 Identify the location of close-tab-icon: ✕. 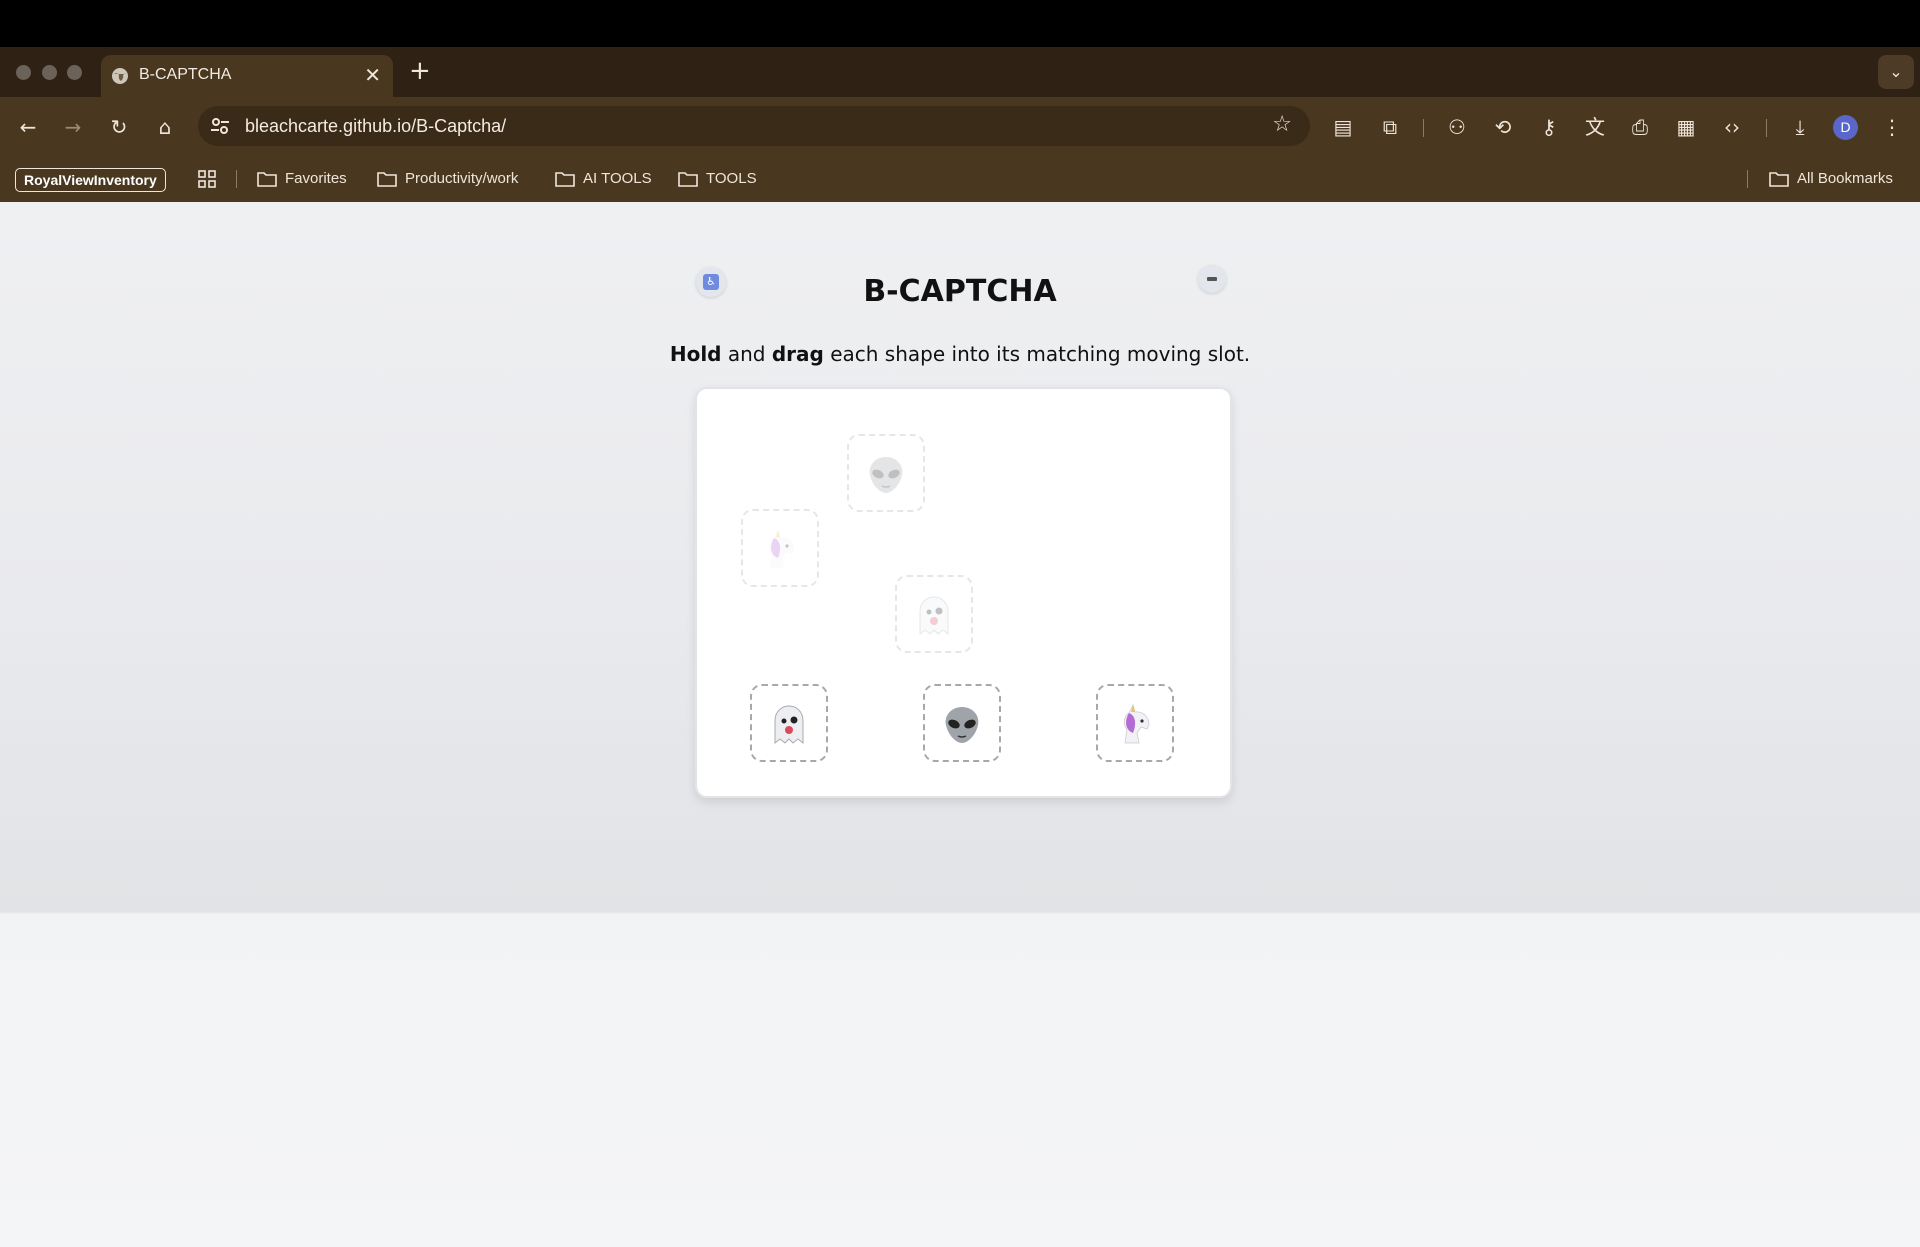
(372, 75).